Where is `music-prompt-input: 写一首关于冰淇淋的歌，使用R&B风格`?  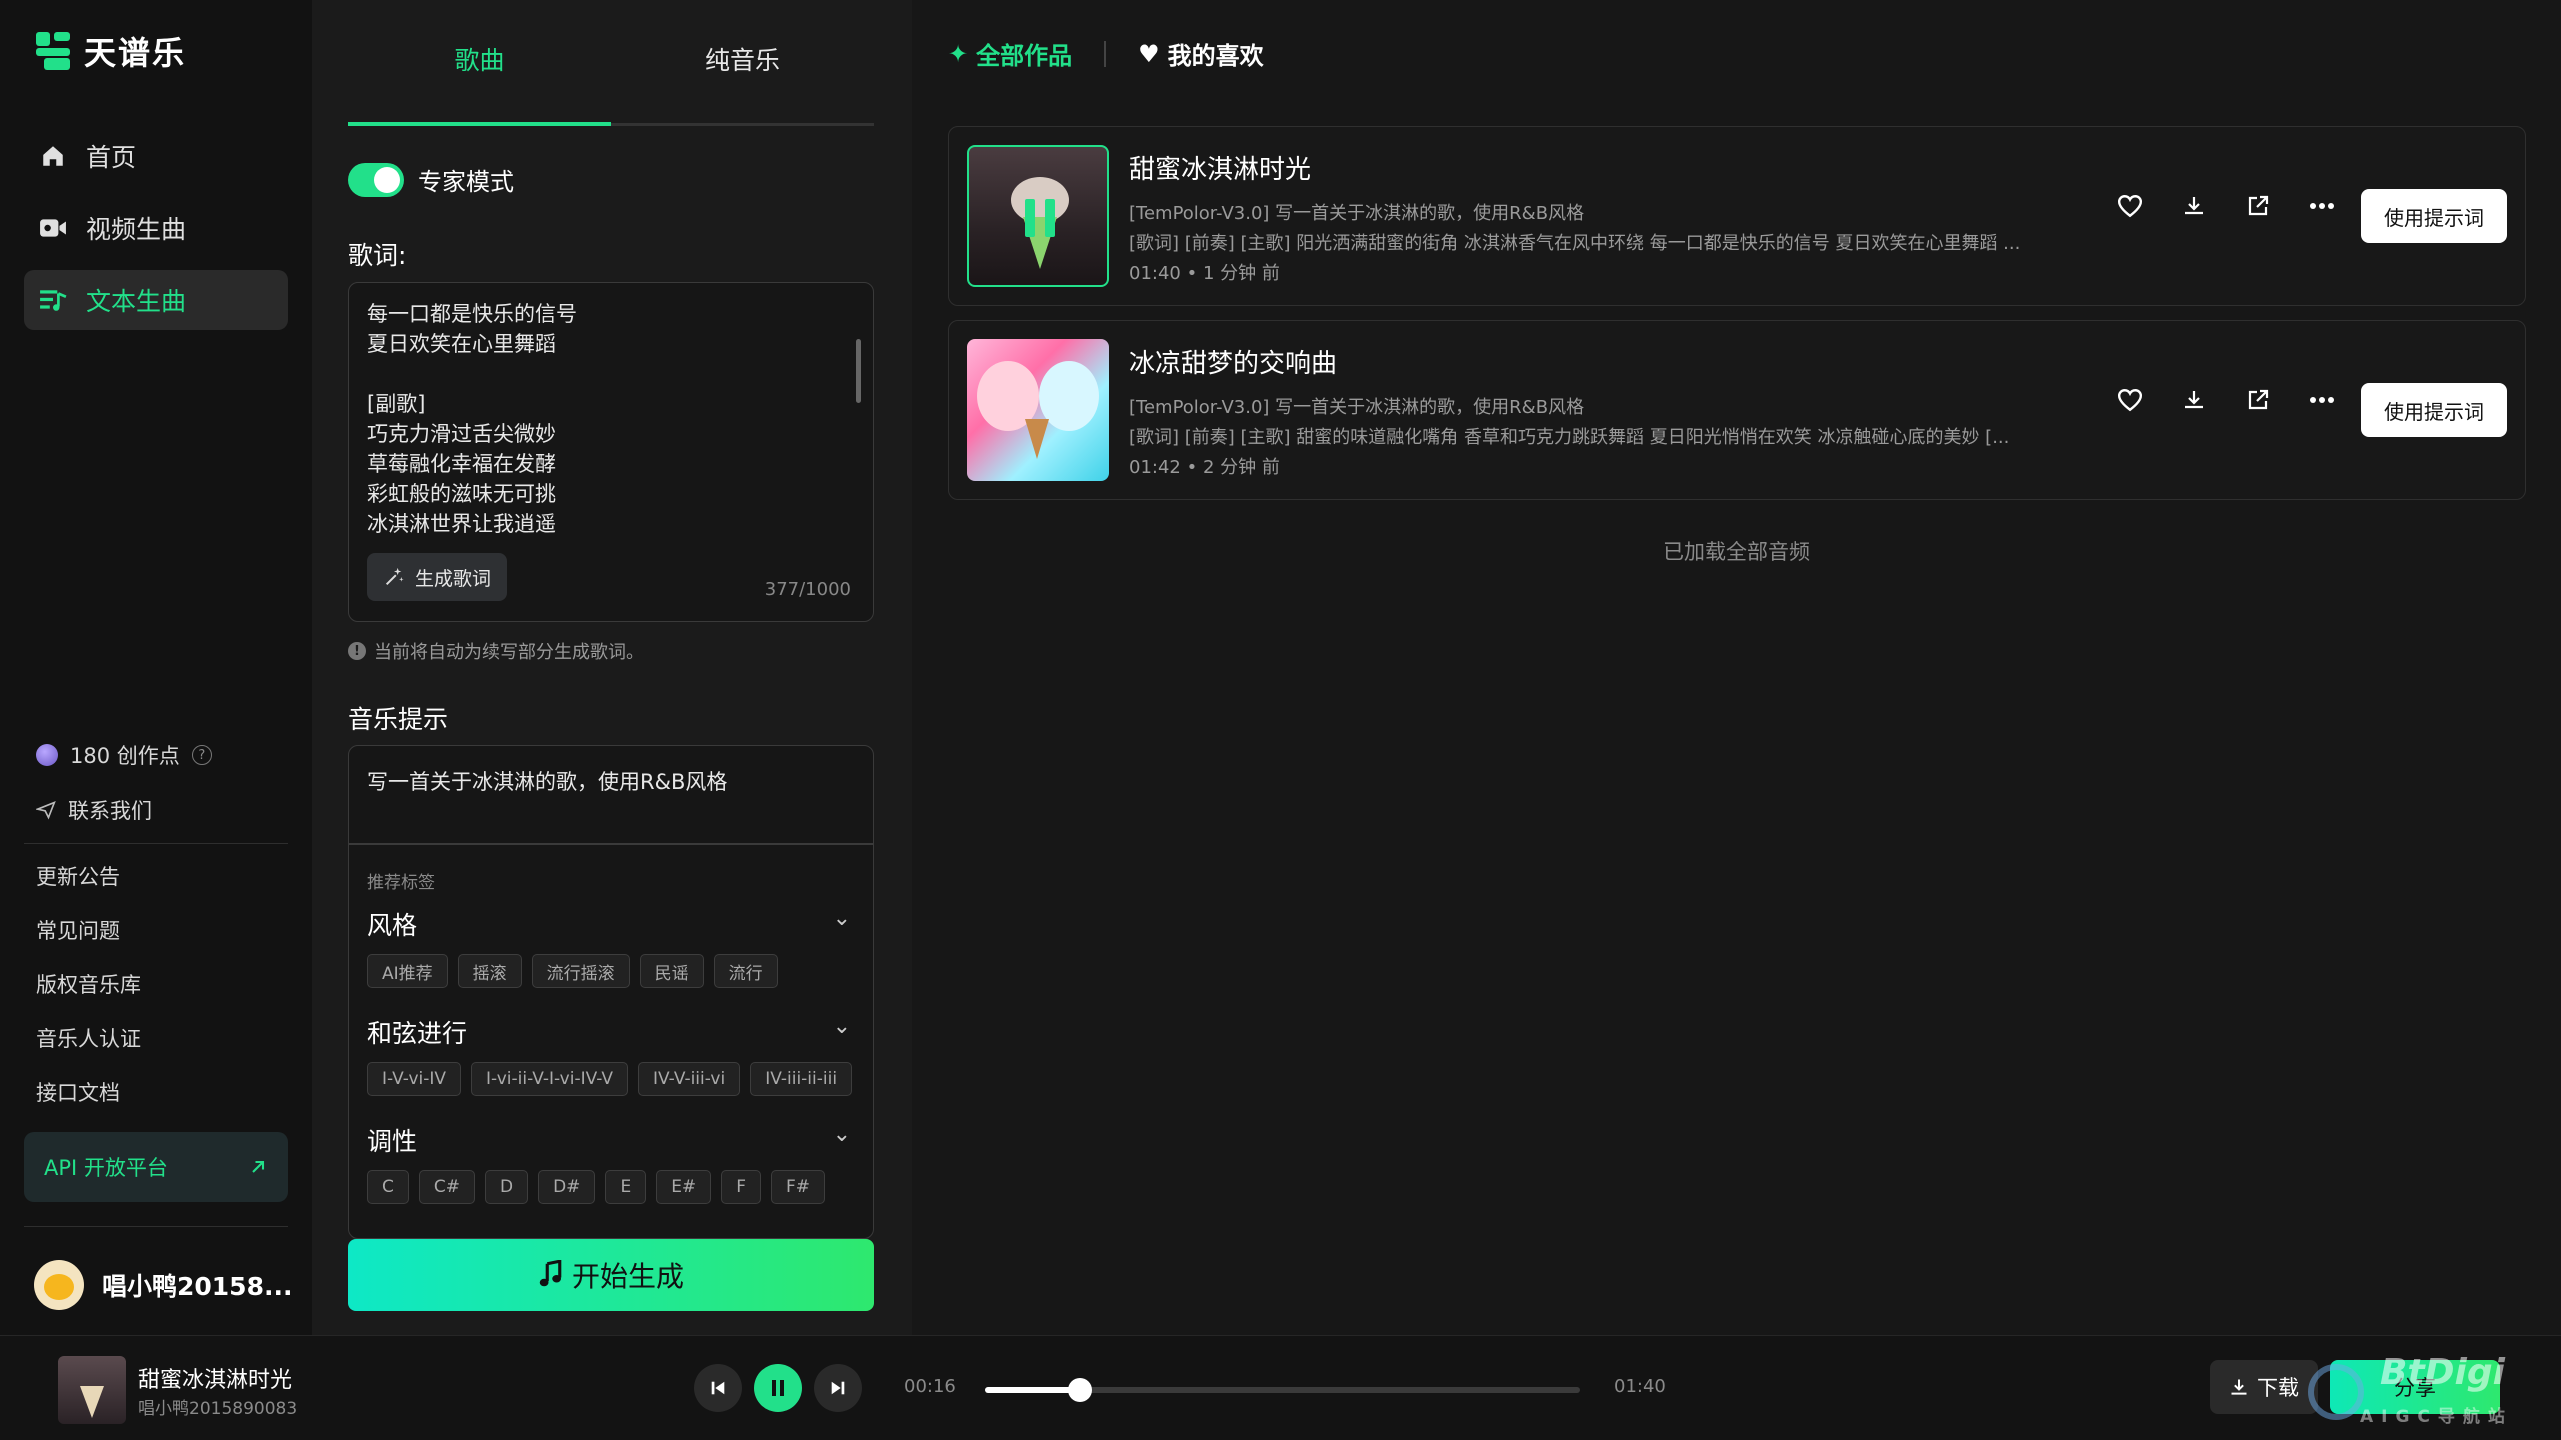 music-prompt-input: 写一首关于冰淇淋的歌，使用R&B风格 is located at coordinates (547, 781).